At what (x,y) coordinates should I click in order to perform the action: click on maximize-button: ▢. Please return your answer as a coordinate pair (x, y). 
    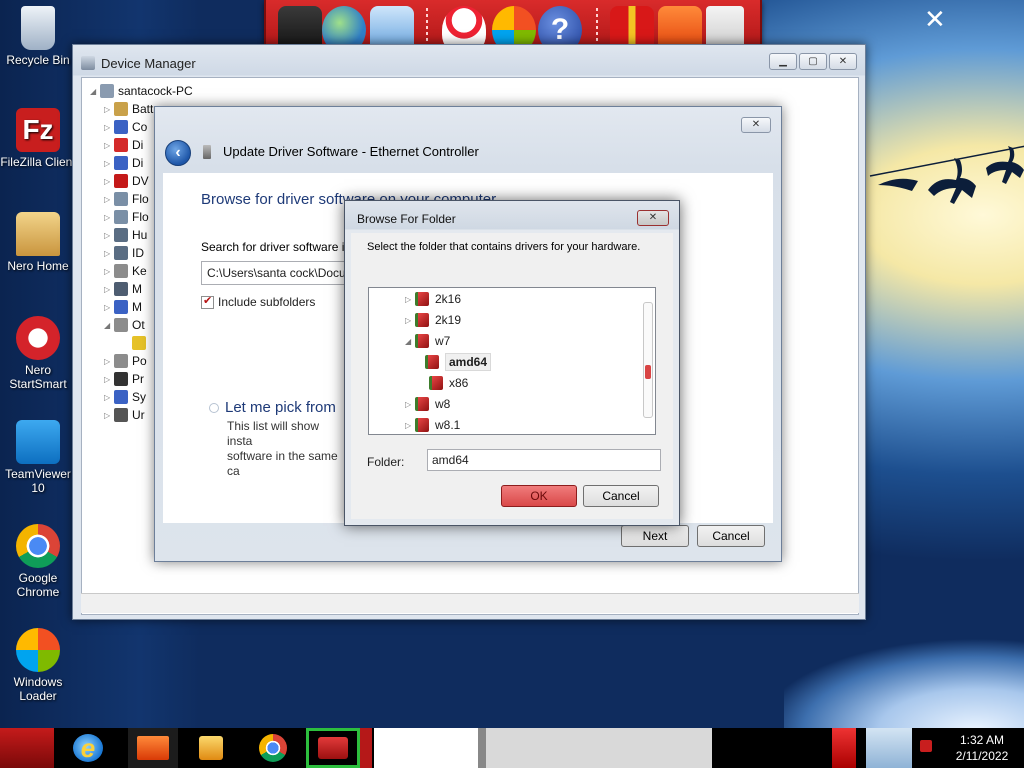
    Looking at the image, I should click on (813, 61).